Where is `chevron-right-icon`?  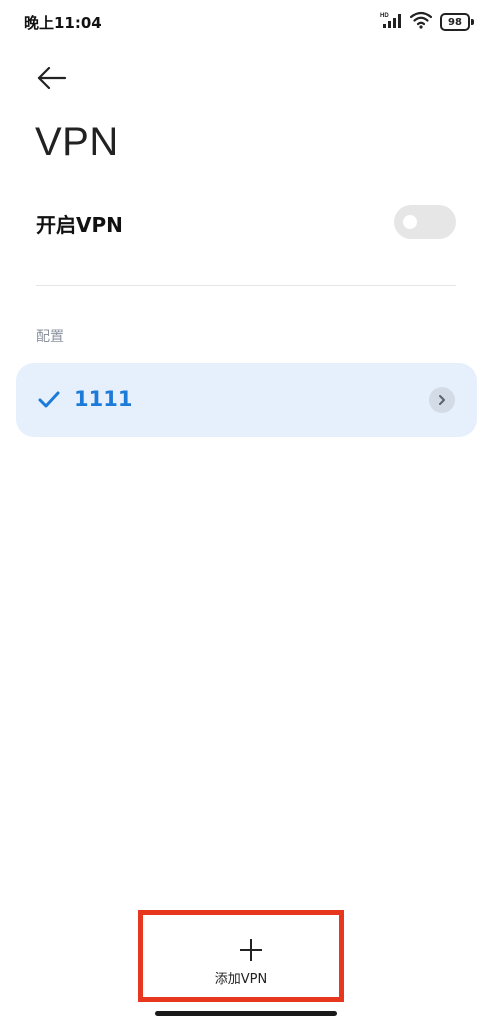
chevron-right-icon is located at coordinates (442, 400).